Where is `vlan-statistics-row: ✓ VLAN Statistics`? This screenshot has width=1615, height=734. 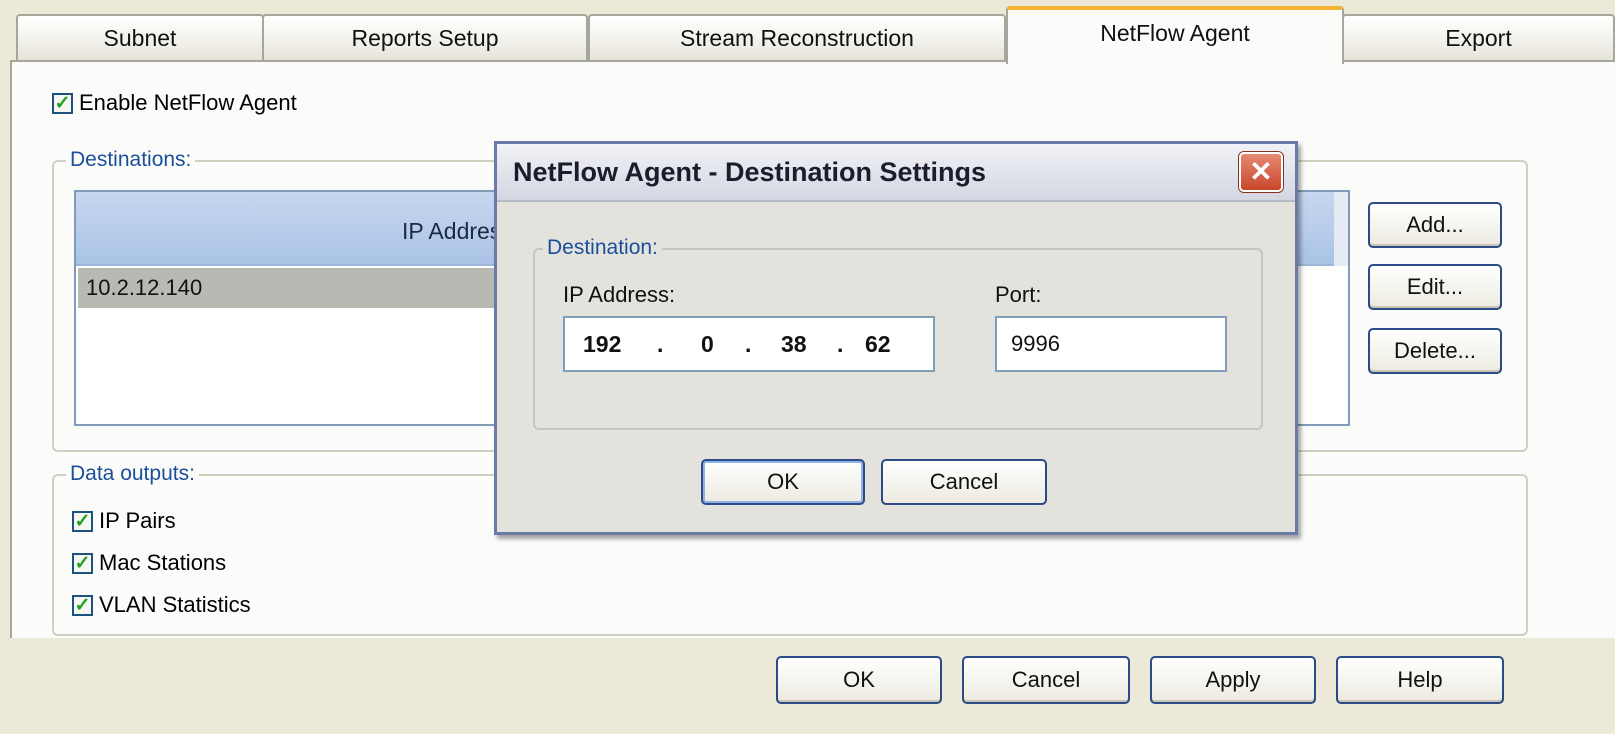
vlan-statistics-row: ✓ VLAN Statistics is located at coordinates (161, 605).